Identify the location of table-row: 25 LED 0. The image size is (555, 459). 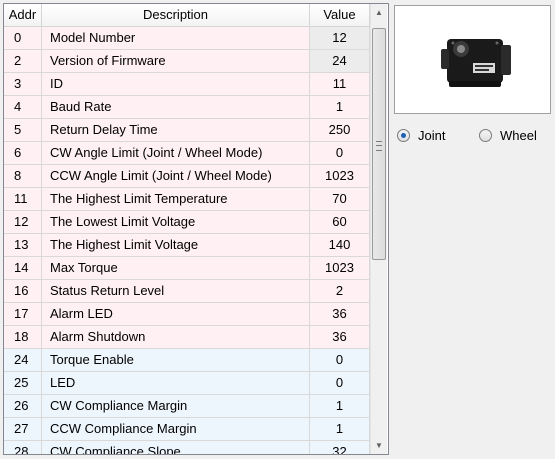
(187, 383).